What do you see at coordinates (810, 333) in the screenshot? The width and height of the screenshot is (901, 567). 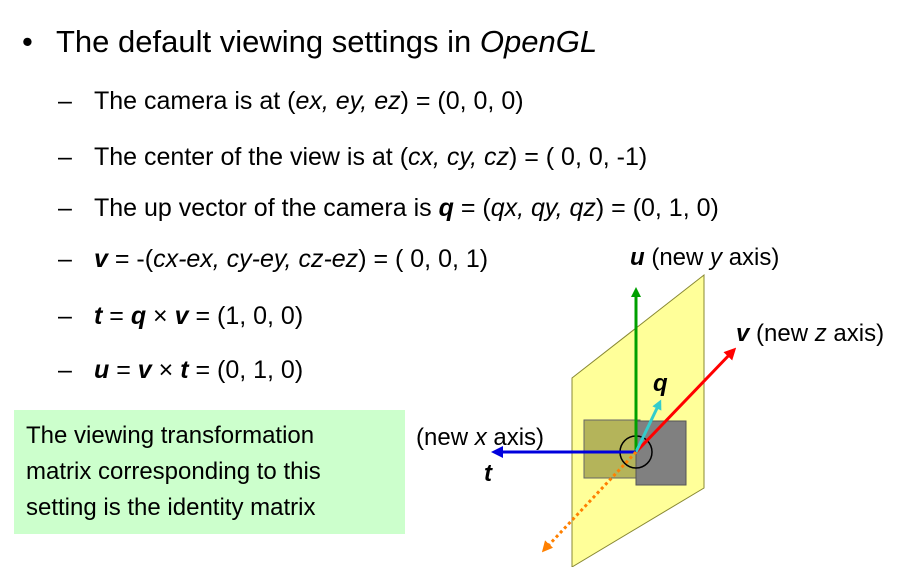 I see `v-axis-label: v (new z axis)` at bounding box center [810, 333].